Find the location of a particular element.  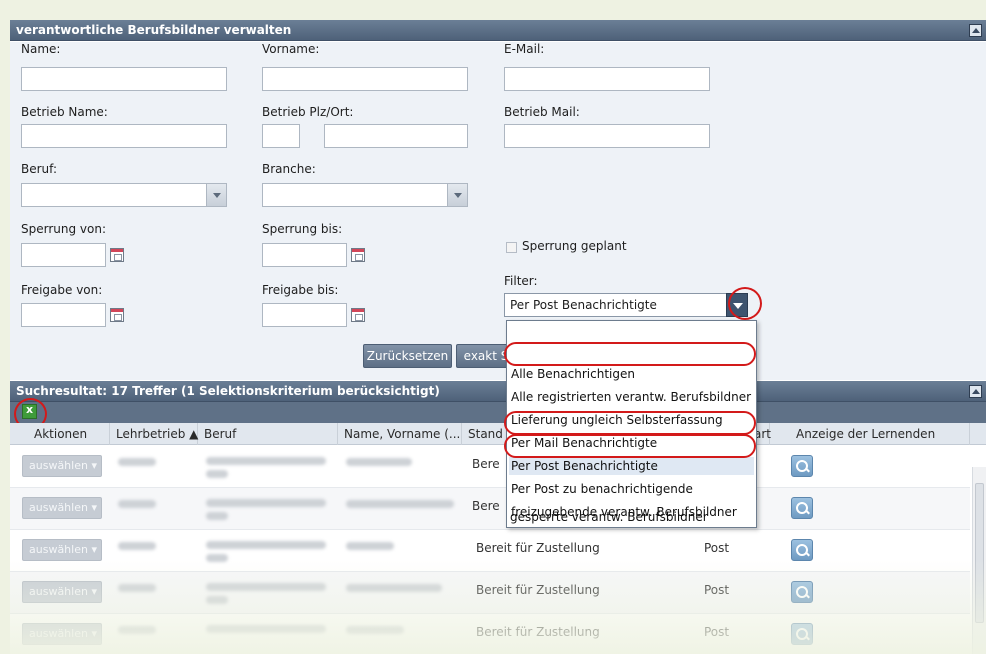

scrollbar-thumb is located at coordinates (979, 553).